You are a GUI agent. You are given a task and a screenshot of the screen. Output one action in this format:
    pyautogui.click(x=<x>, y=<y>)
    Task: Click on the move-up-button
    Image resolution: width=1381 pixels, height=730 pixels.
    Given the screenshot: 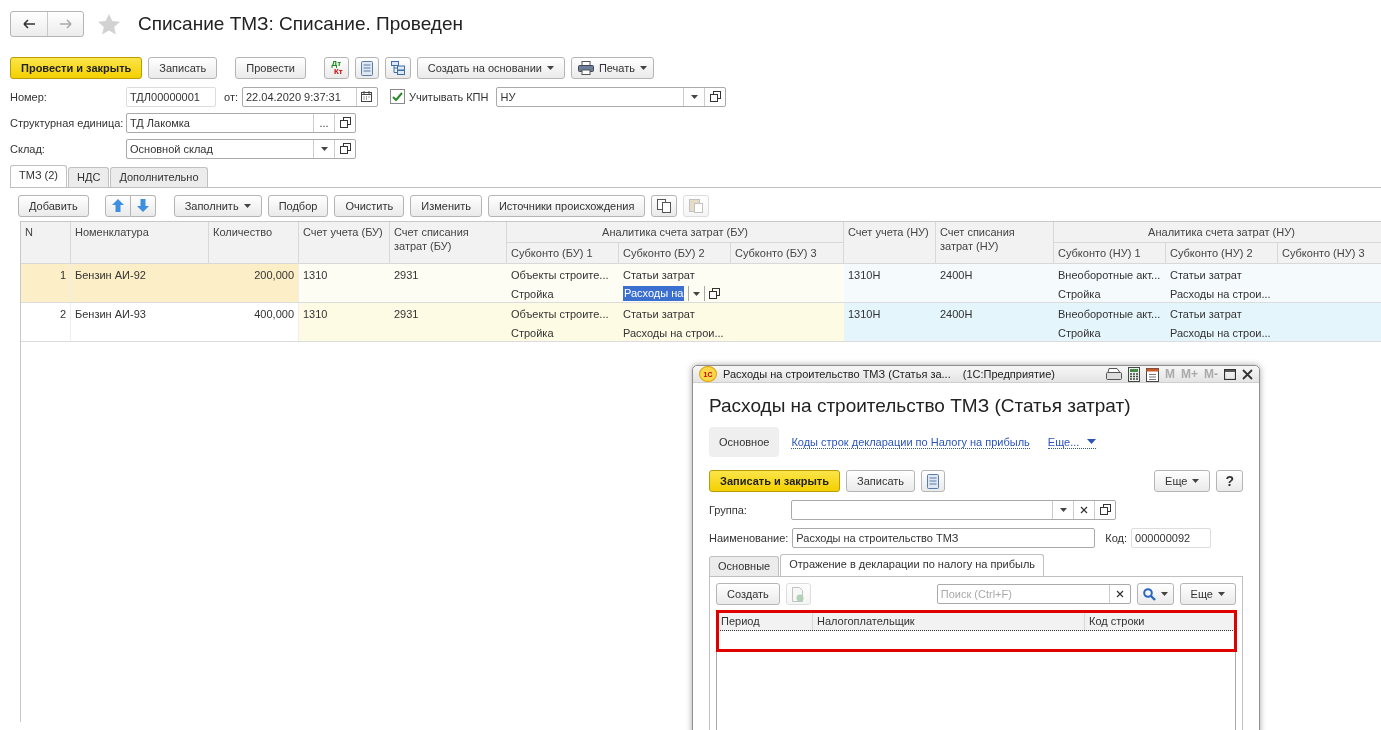 What is the action you would take?
    pyautogui.click(x=117, y=205)
    